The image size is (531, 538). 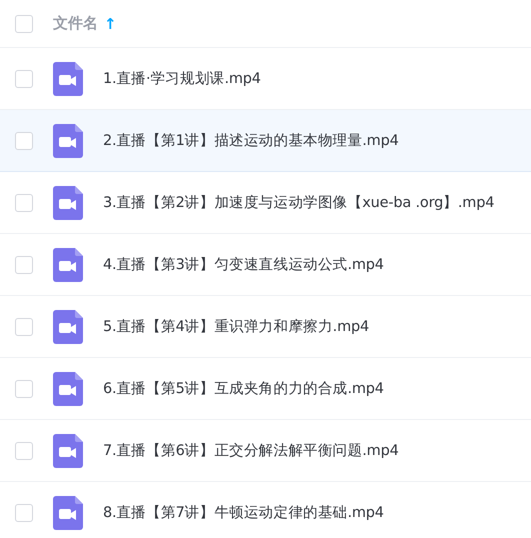 I want to click on file-row: 5.直播【第4讲】重识弹力和摩擦力.mp4, so click(x=265, y=327).